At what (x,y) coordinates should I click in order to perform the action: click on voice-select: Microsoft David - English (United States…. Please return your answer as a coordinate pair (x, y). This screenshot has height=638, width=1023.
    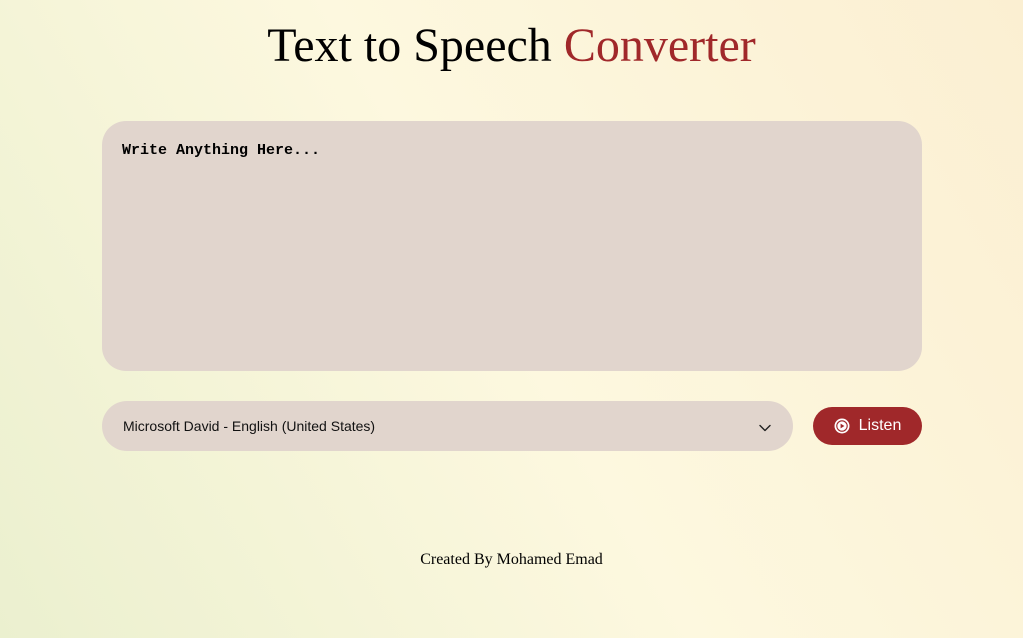
    Looking at the image, I should click on (447, 426).